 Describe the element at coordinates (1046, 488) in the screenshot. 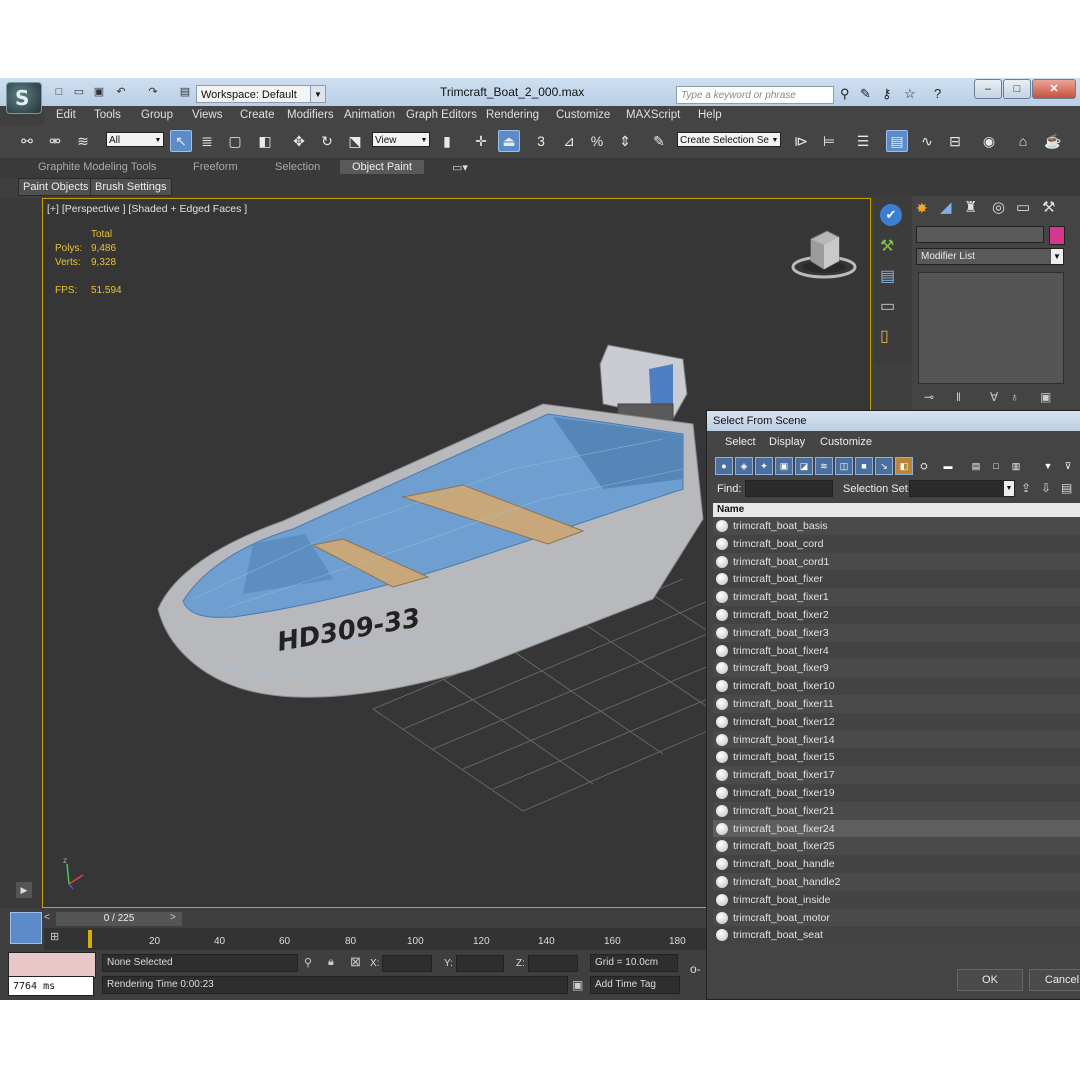

I see `load-set-icon: ⇩` at that location.